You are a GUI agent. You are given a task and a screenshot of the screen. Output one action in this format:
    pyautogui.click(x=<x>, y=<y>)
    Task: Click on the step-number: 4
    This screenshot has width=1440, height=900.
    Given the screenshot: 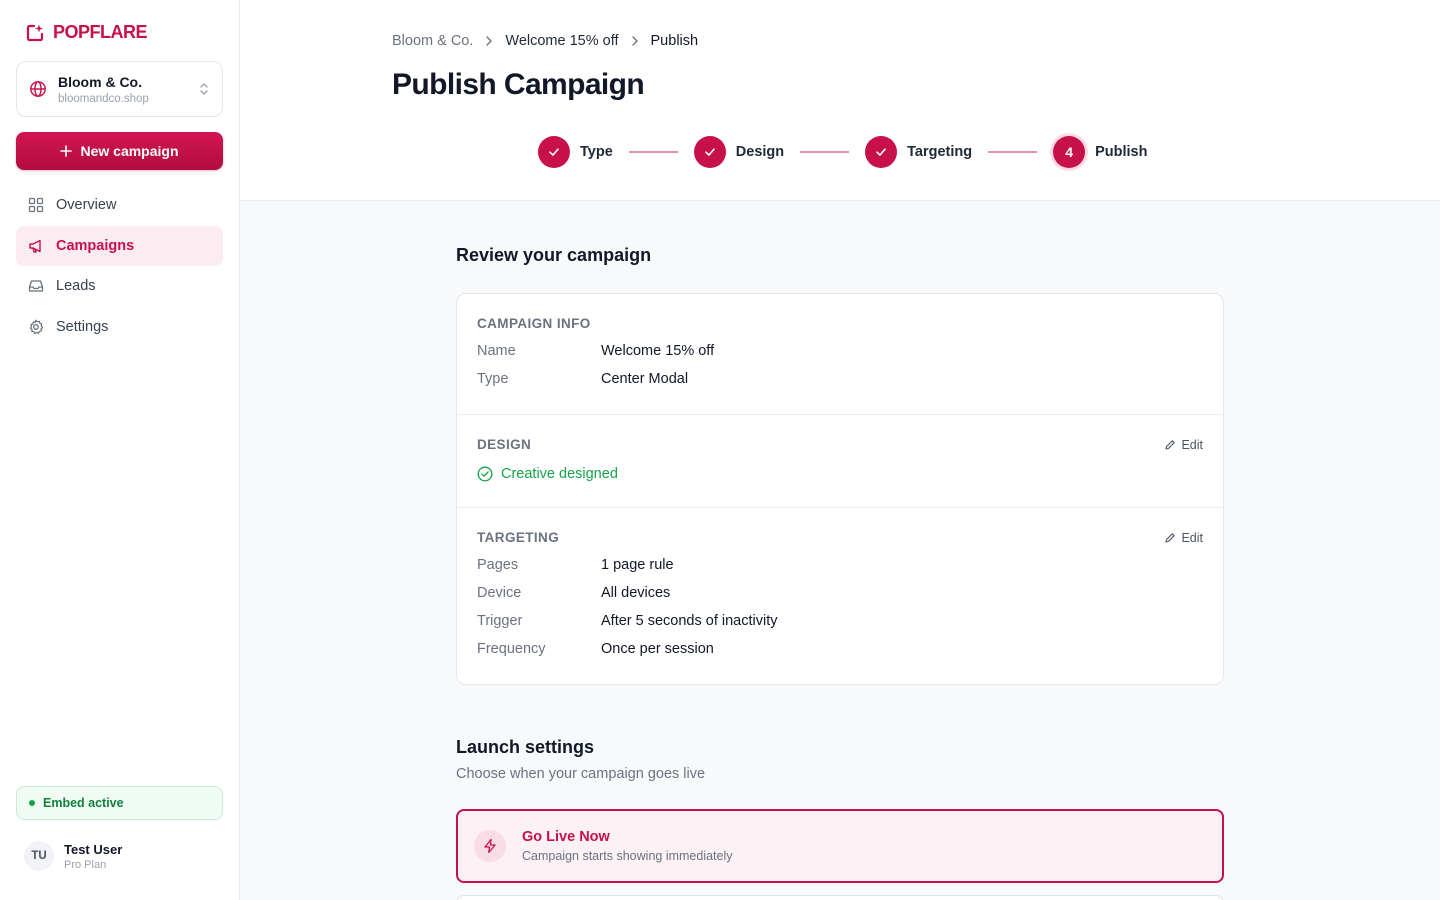 What is the action you would take?
    pyautogui.click(x=1069, y=152)
    